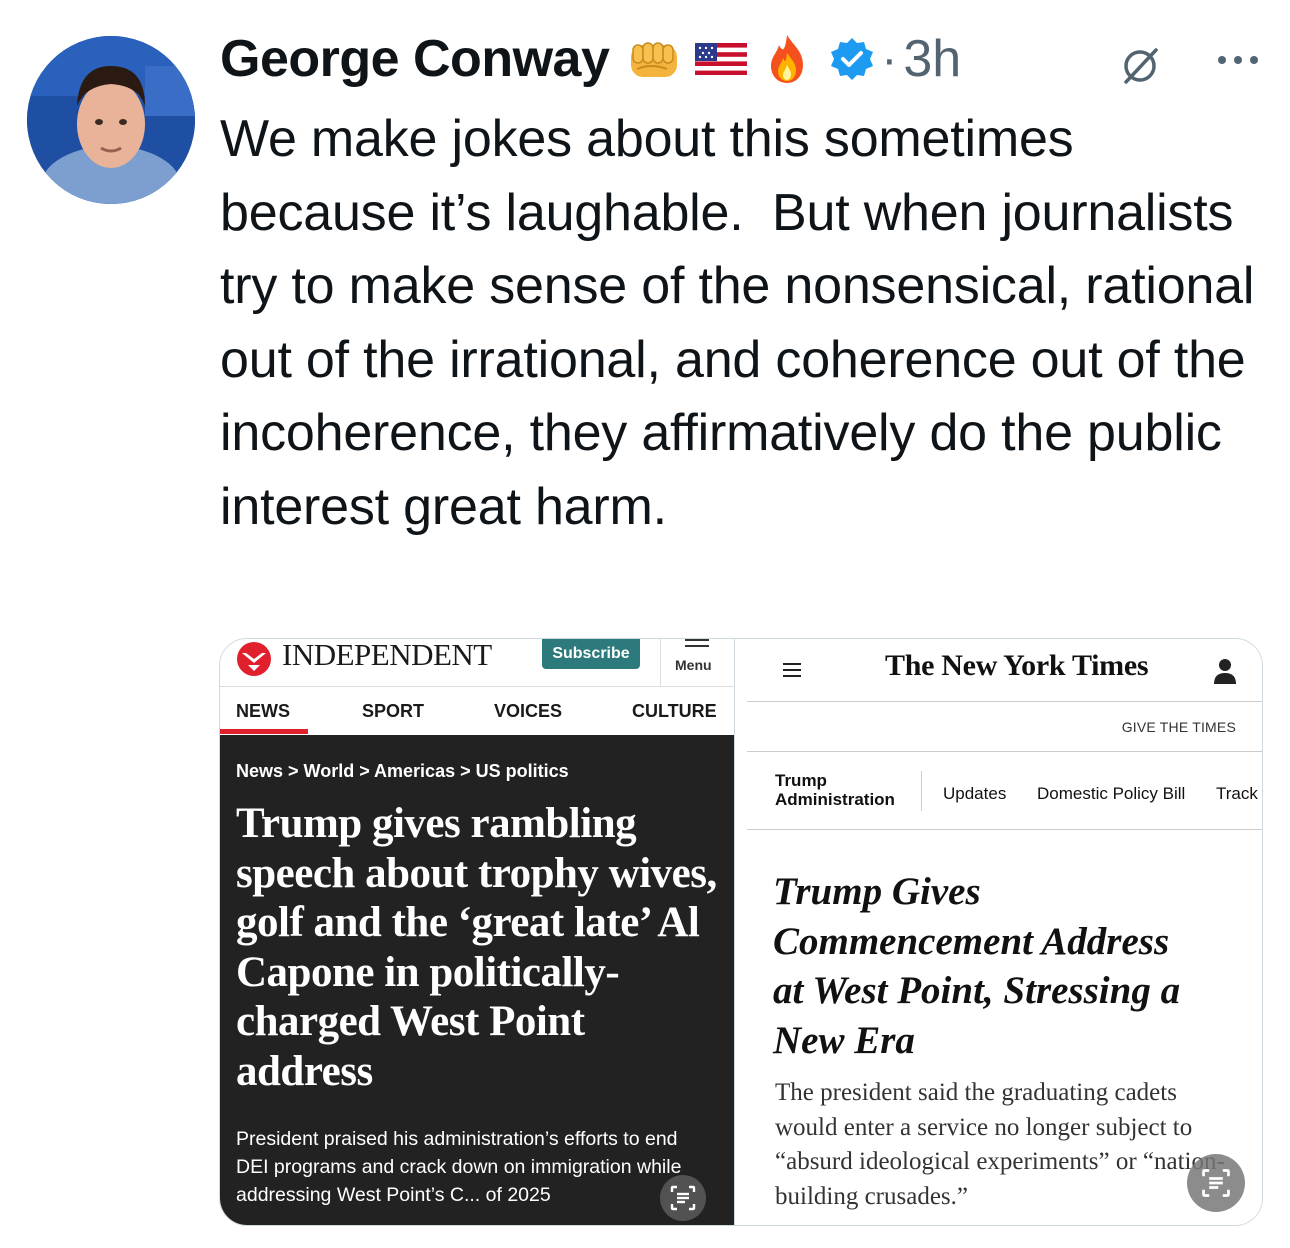  I want to click on give-the-times-link: GIVE THE TIMES, so click(1179, 727).